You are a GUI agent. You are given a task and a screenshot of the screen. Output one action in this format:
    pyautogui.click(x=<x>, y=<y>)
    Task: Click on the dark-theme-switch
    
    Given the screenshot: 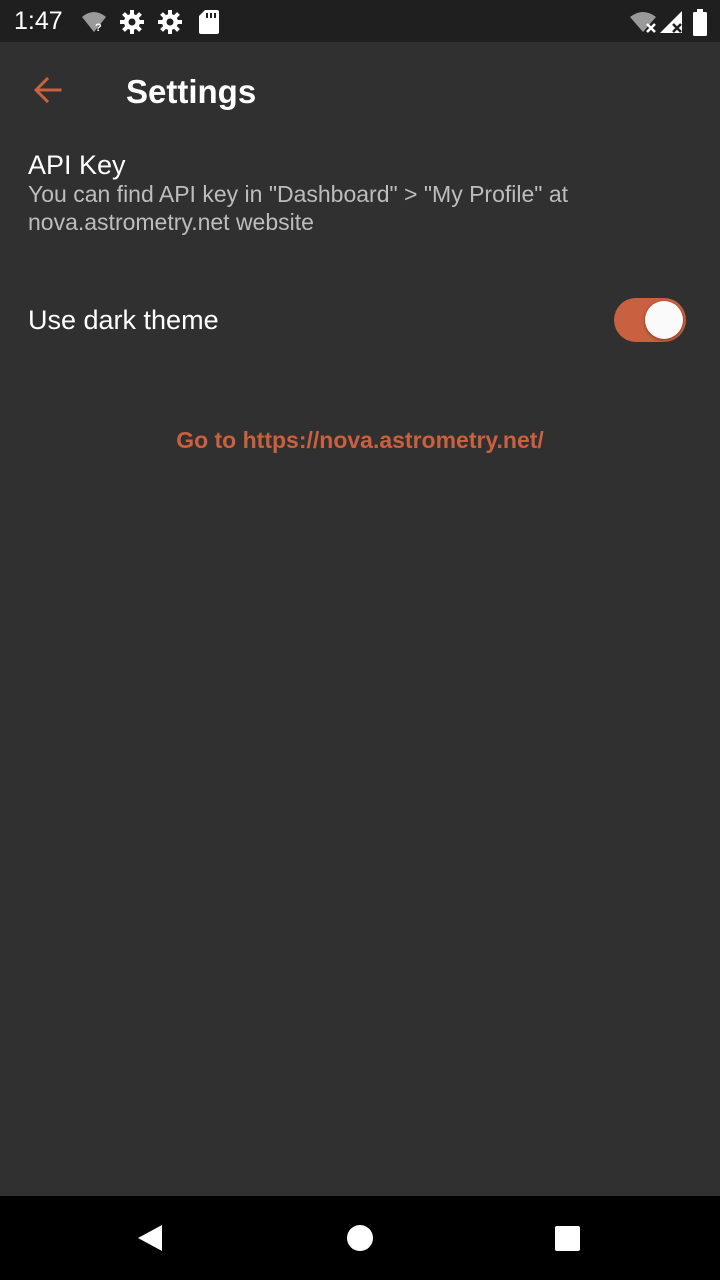 What is the action you would take?
    pyautogui.click(x=650, y=320)
    